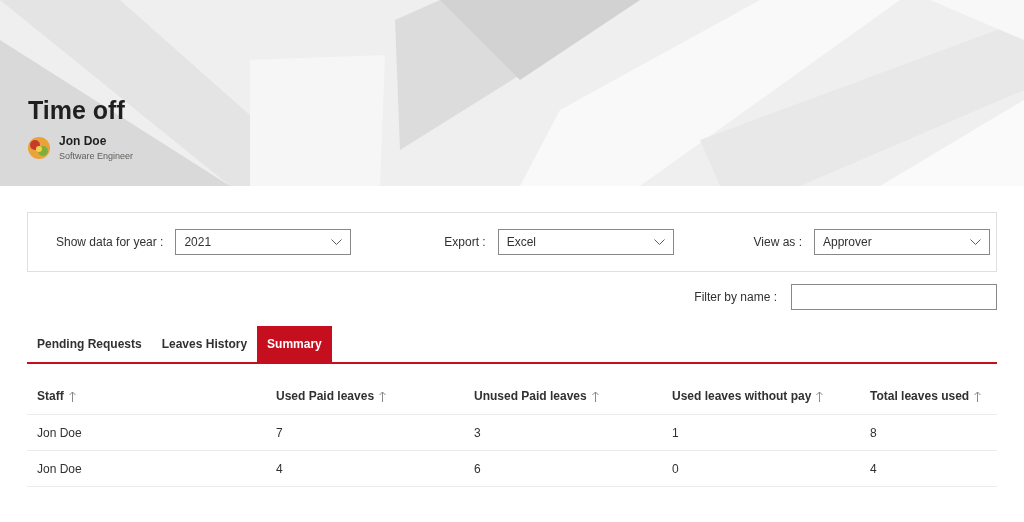  Describe the element at coordinates (777, 242) in the screenshot. I see `filter-label: View as :` at that location.